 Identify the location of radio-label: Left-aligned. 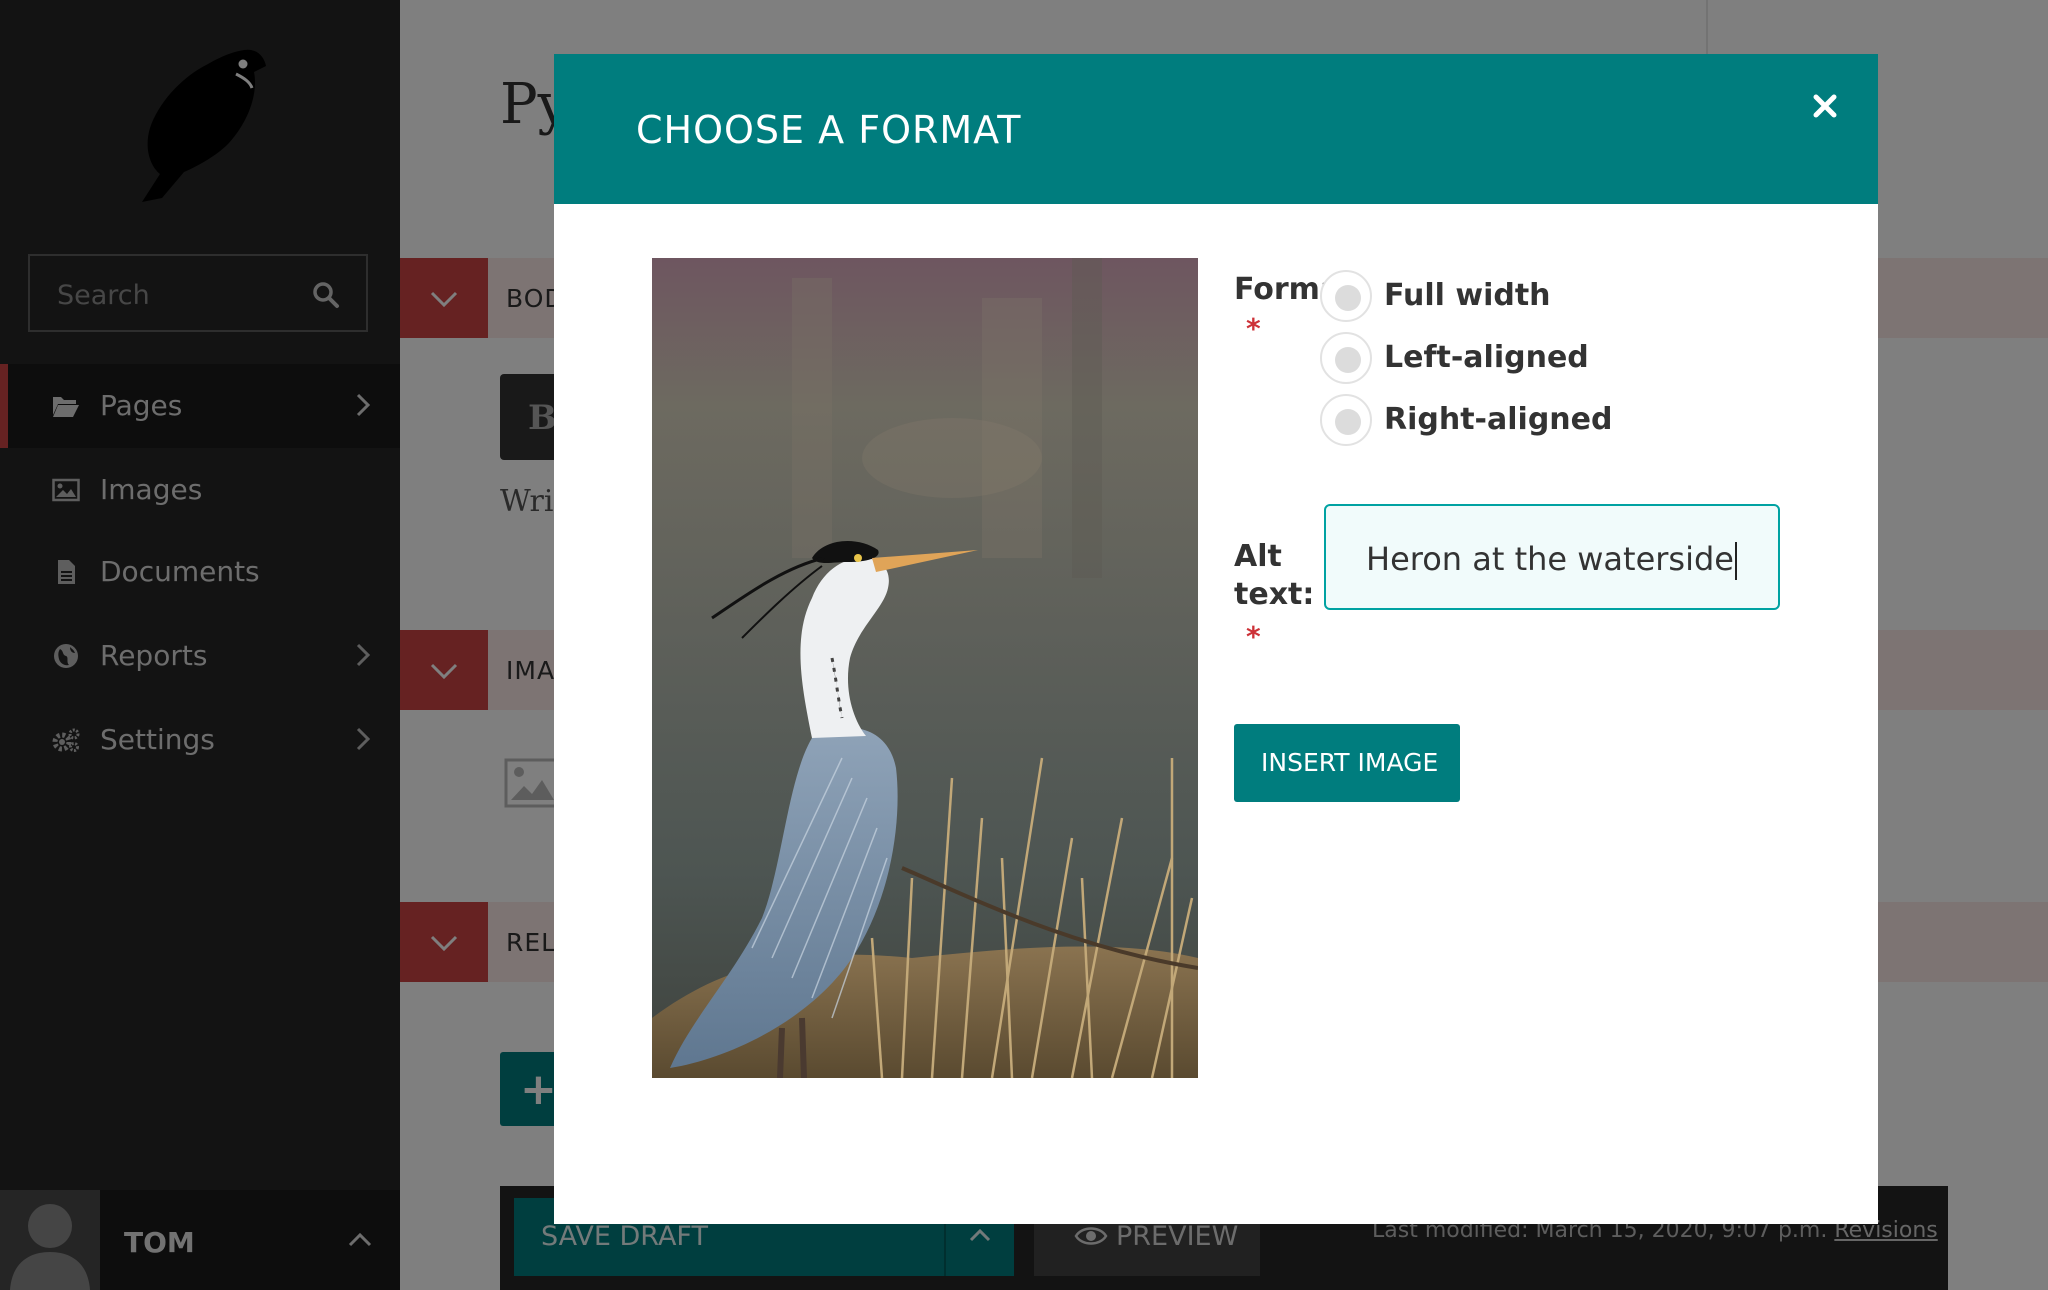
(1486, 357).